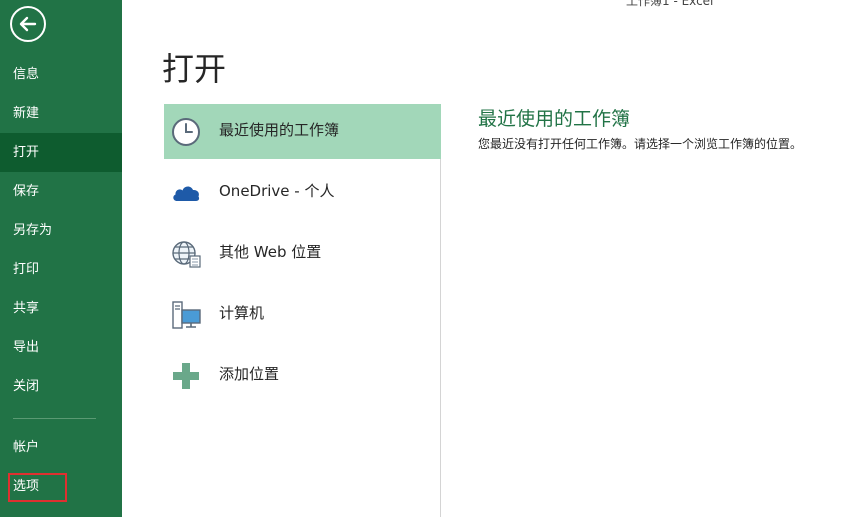 The height and width of the screenshot is (517, 848). Describe the element at coordinates (194, 69) in the screenshot. I see `page-title: 打开` at that location.